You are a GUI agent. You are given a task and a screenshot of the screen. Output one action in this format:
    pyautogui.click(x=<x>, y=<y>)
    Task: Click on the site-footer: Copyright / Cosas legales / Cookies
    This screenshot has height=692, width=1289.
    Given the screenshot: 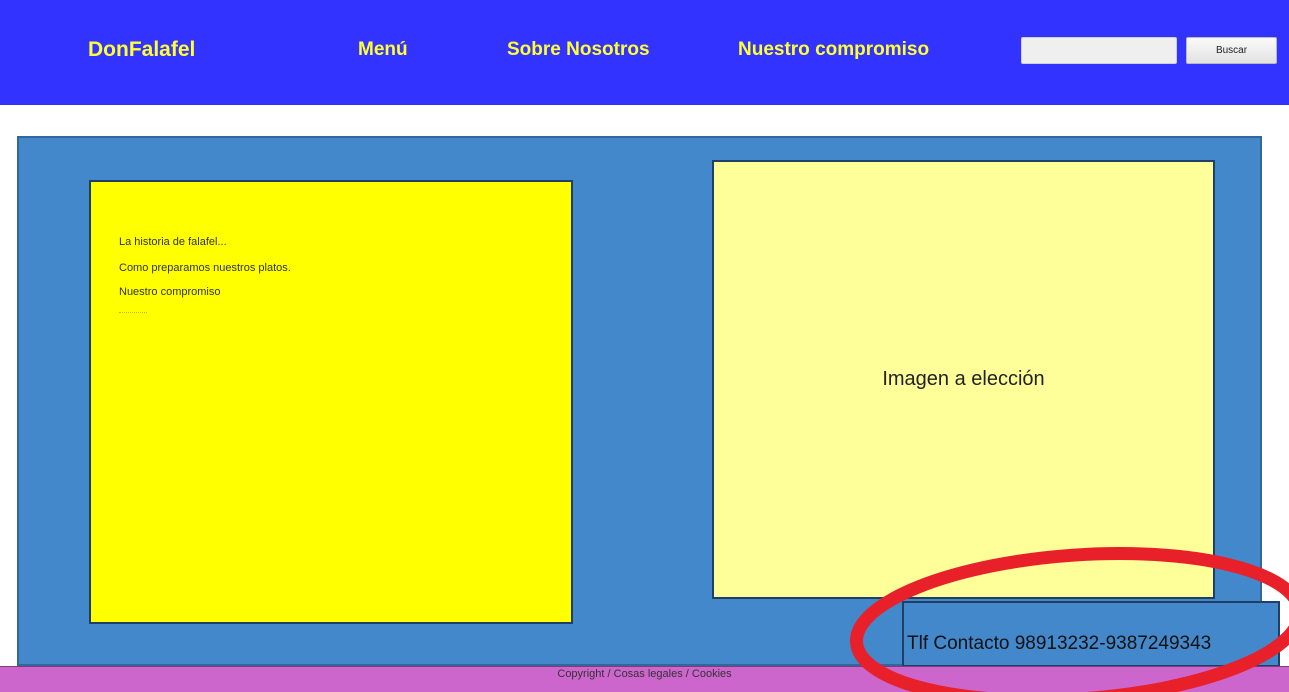 What is the action you would take?
    pyautogui.click(x=644, y=679)
    